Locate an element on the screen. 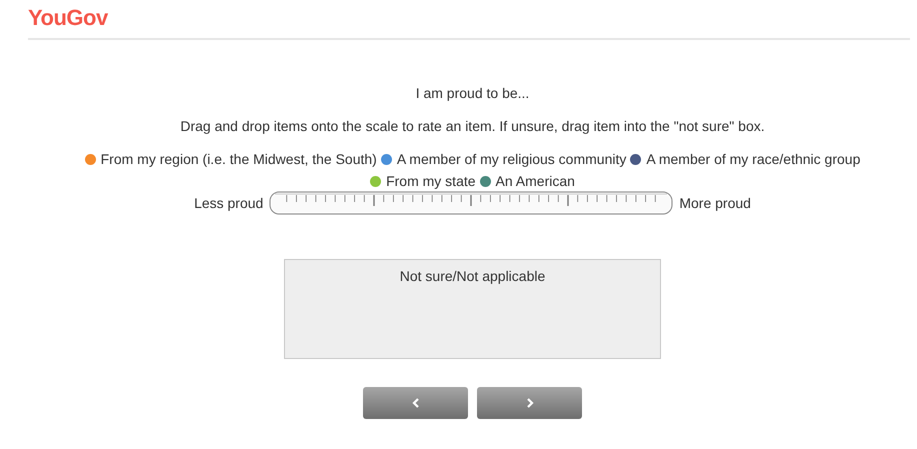  draggable-item: An American is located at coordinates (527, 181).